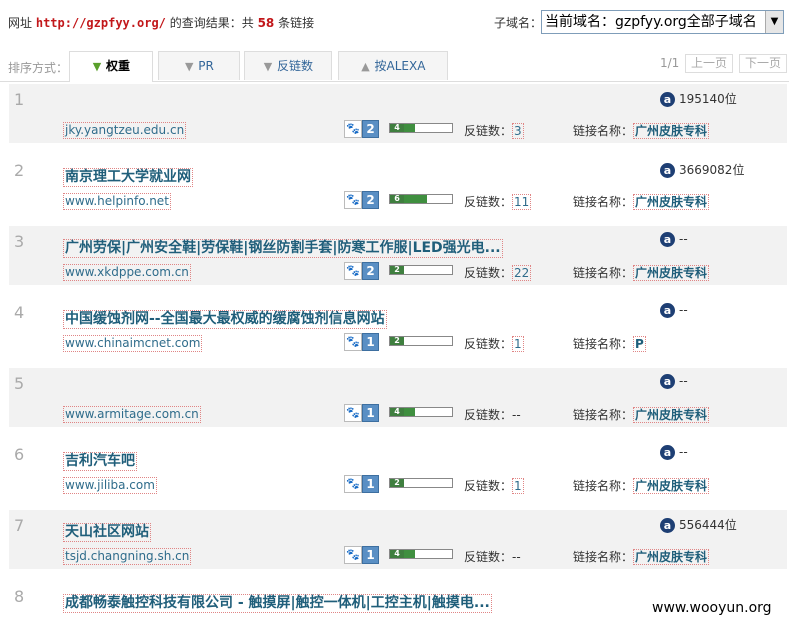  I want to click on query-summary: 网址 http://gzpfyy.org/ 的查询结果：共 58 条链接, so click(161, 22).